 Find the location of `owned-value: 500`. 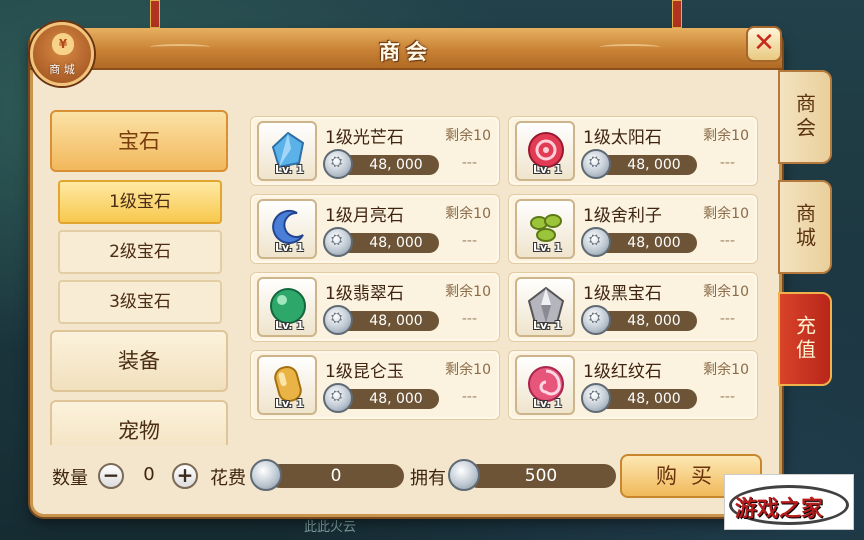

owned-value: 500 is located at coordinates (541, 476).